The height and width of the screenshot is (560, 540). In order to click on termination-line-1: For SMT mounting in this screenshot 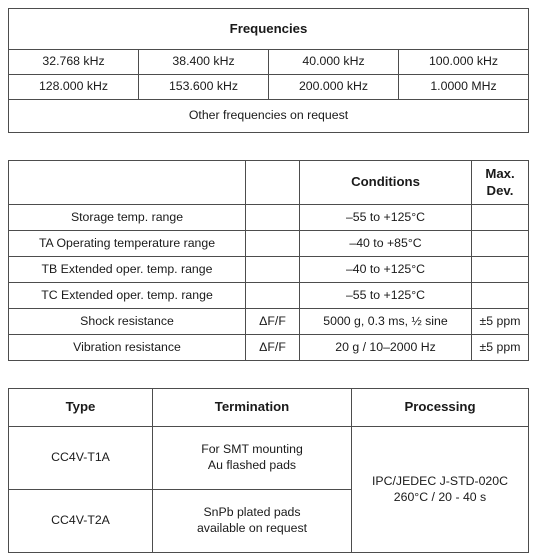, I will do `click(252, 449)`.